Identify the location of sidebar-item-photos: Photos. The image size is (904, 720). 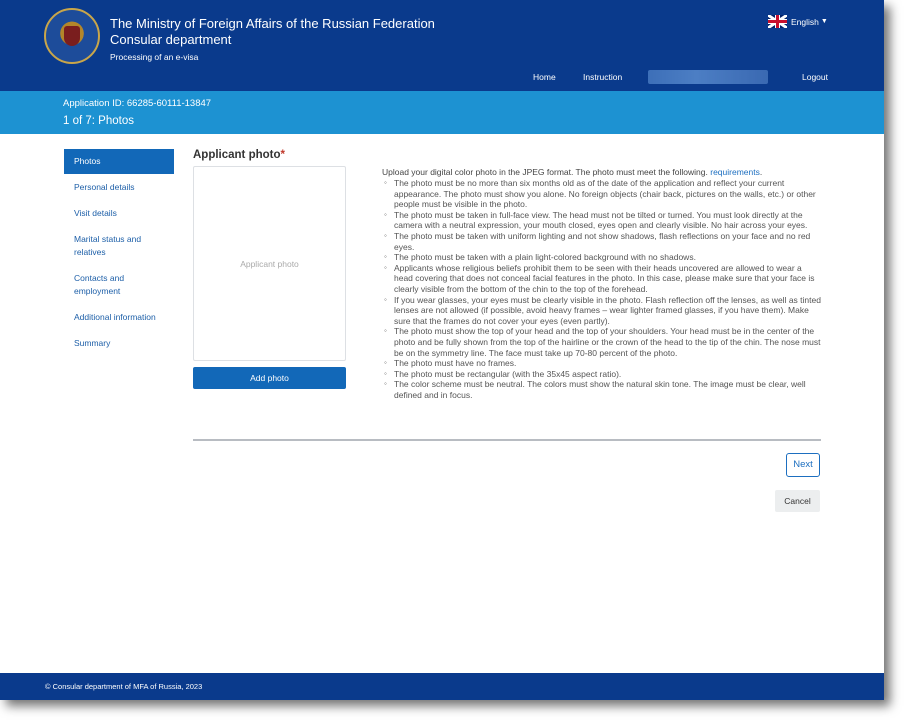
(119, 161).